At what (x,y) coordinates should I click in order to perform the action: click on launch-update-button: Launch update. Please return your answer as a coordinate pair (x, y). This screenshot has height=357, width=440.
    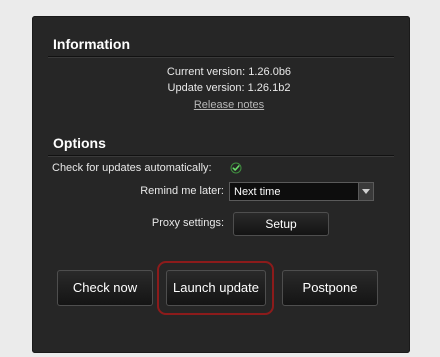
    Looking at the image, I should click on (216, 288).